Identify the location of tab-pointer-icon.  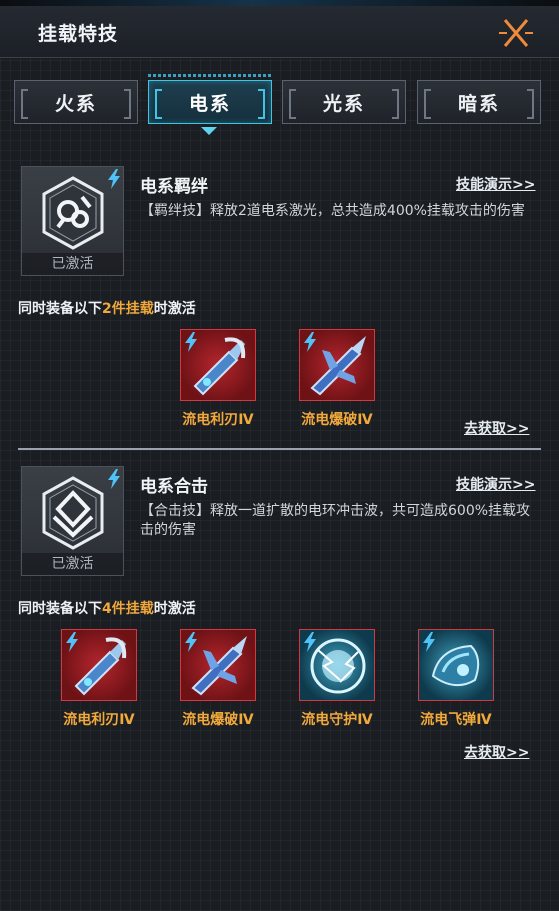
(209, 131).